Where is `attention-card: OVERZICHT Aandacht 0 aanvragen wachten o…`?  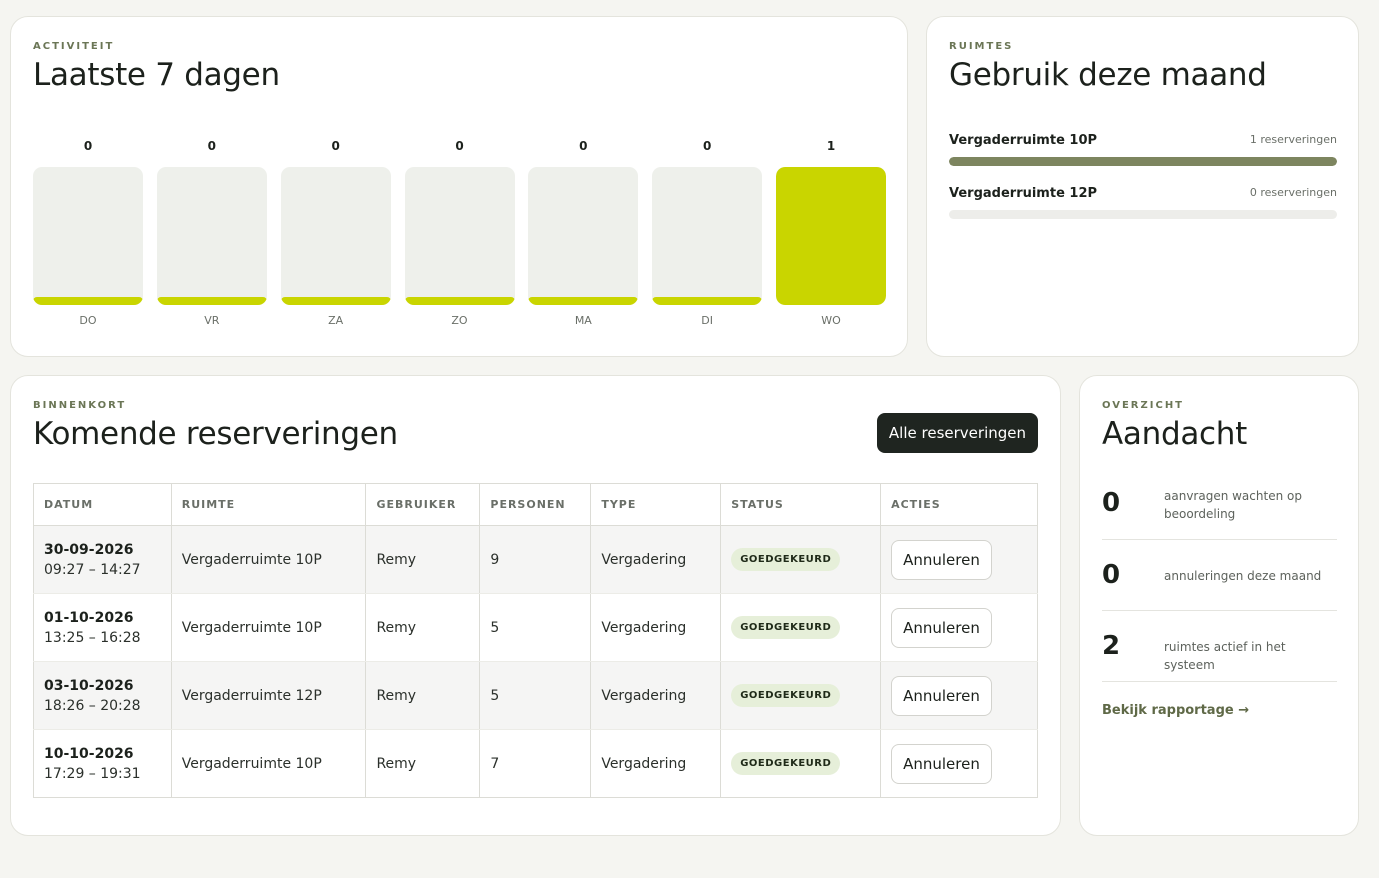
attention-card: OVERZICHT Aandacht 0 aanvragen wachten o… is located at coordinates (1219, 605).